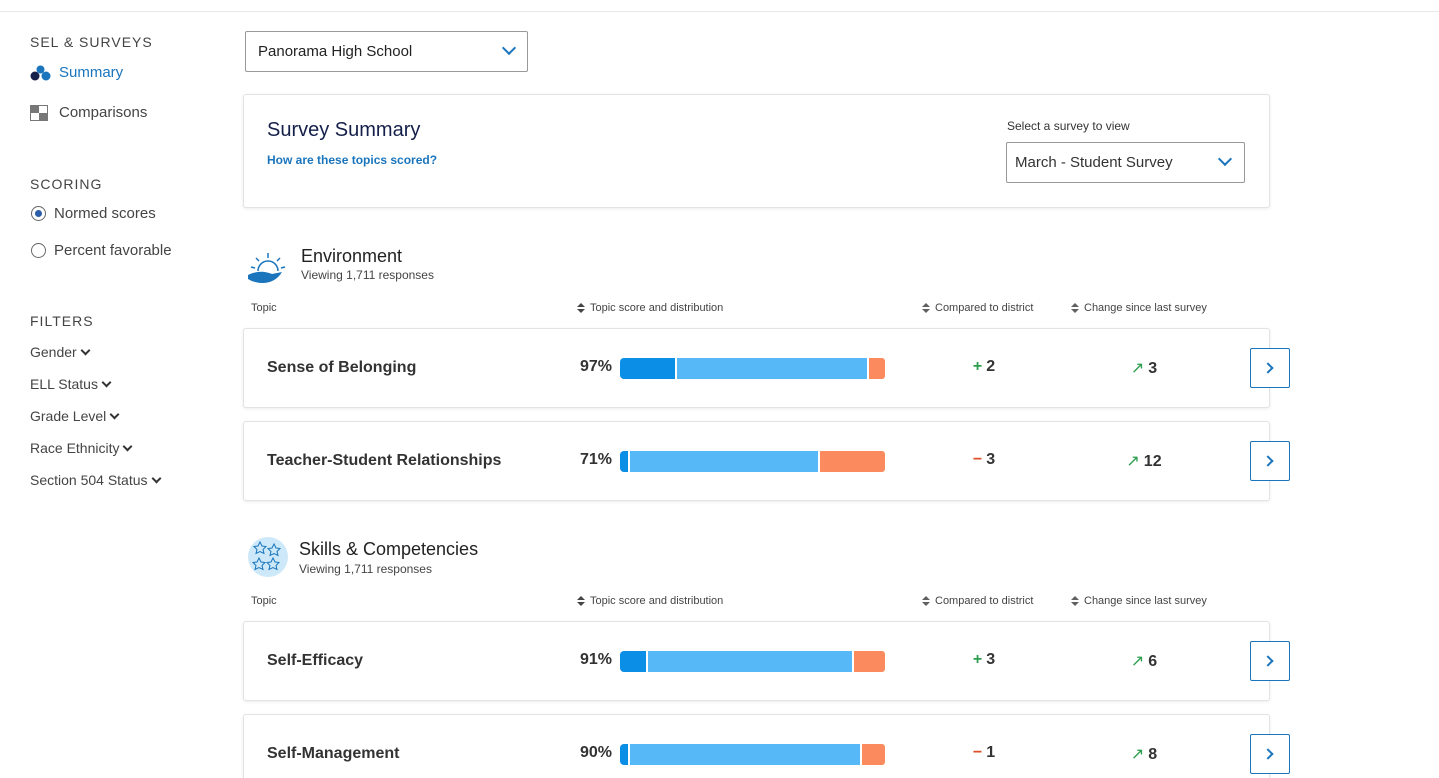 The height and width of the screenshot is (778, 1439). What do you see at coordinates (333, 753) in the screenshot?
I see `topic-name: Self-Management` at bounding box center [333, 753].